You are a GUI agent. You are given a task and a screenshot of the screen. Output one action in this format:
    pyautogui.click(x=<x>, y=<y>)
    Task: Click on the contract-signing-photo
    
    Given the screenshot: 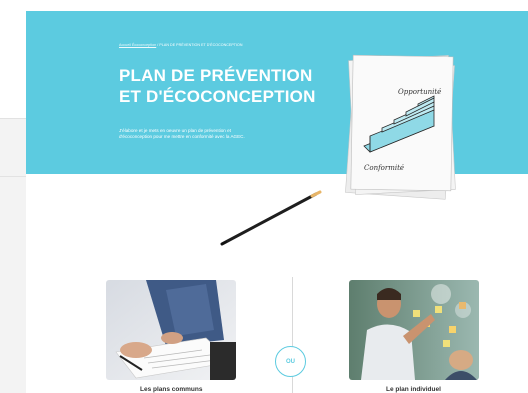 What is the action you would take?
    pyautogui.click(x=171, y=330)
    